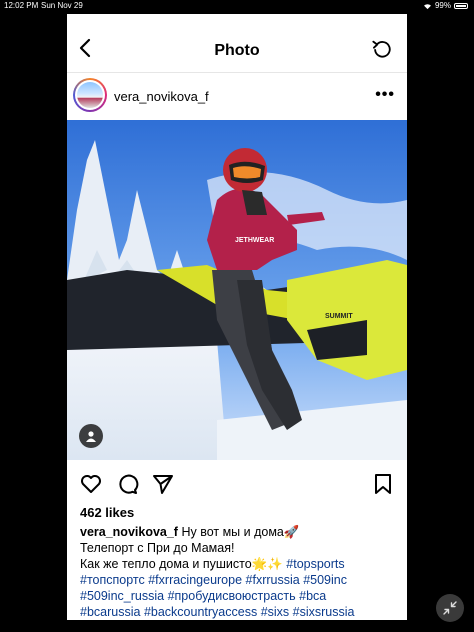 The width and height of the screenshot is (474, 632). I want to click on username: vera_novikova_f, so click(161, 96).